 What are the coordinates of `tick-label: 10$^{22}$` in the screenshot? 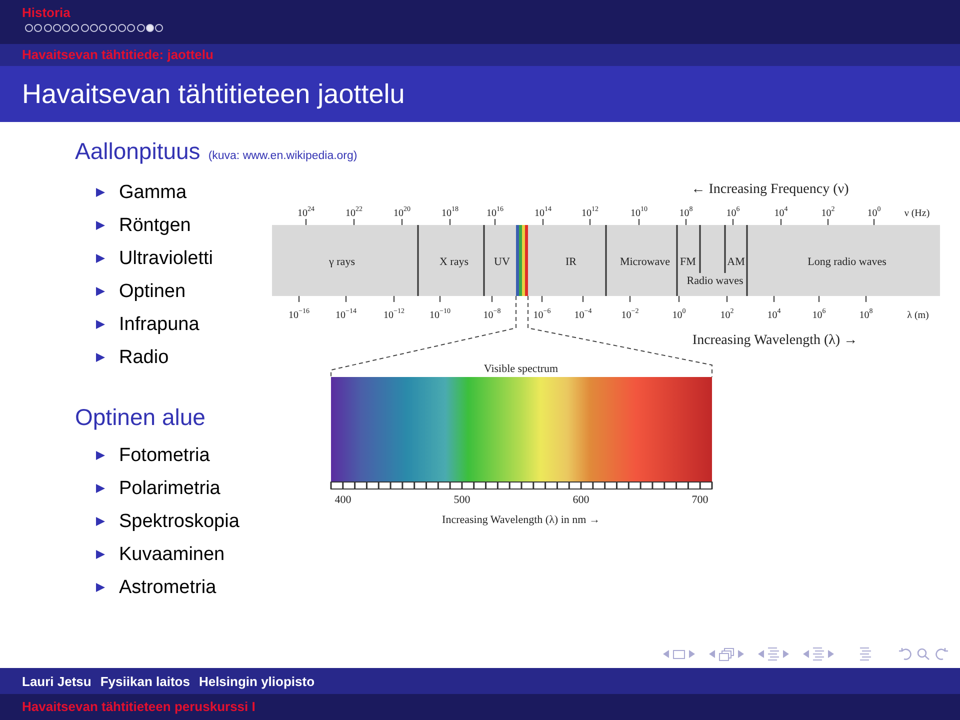 It's located at (354, 212).